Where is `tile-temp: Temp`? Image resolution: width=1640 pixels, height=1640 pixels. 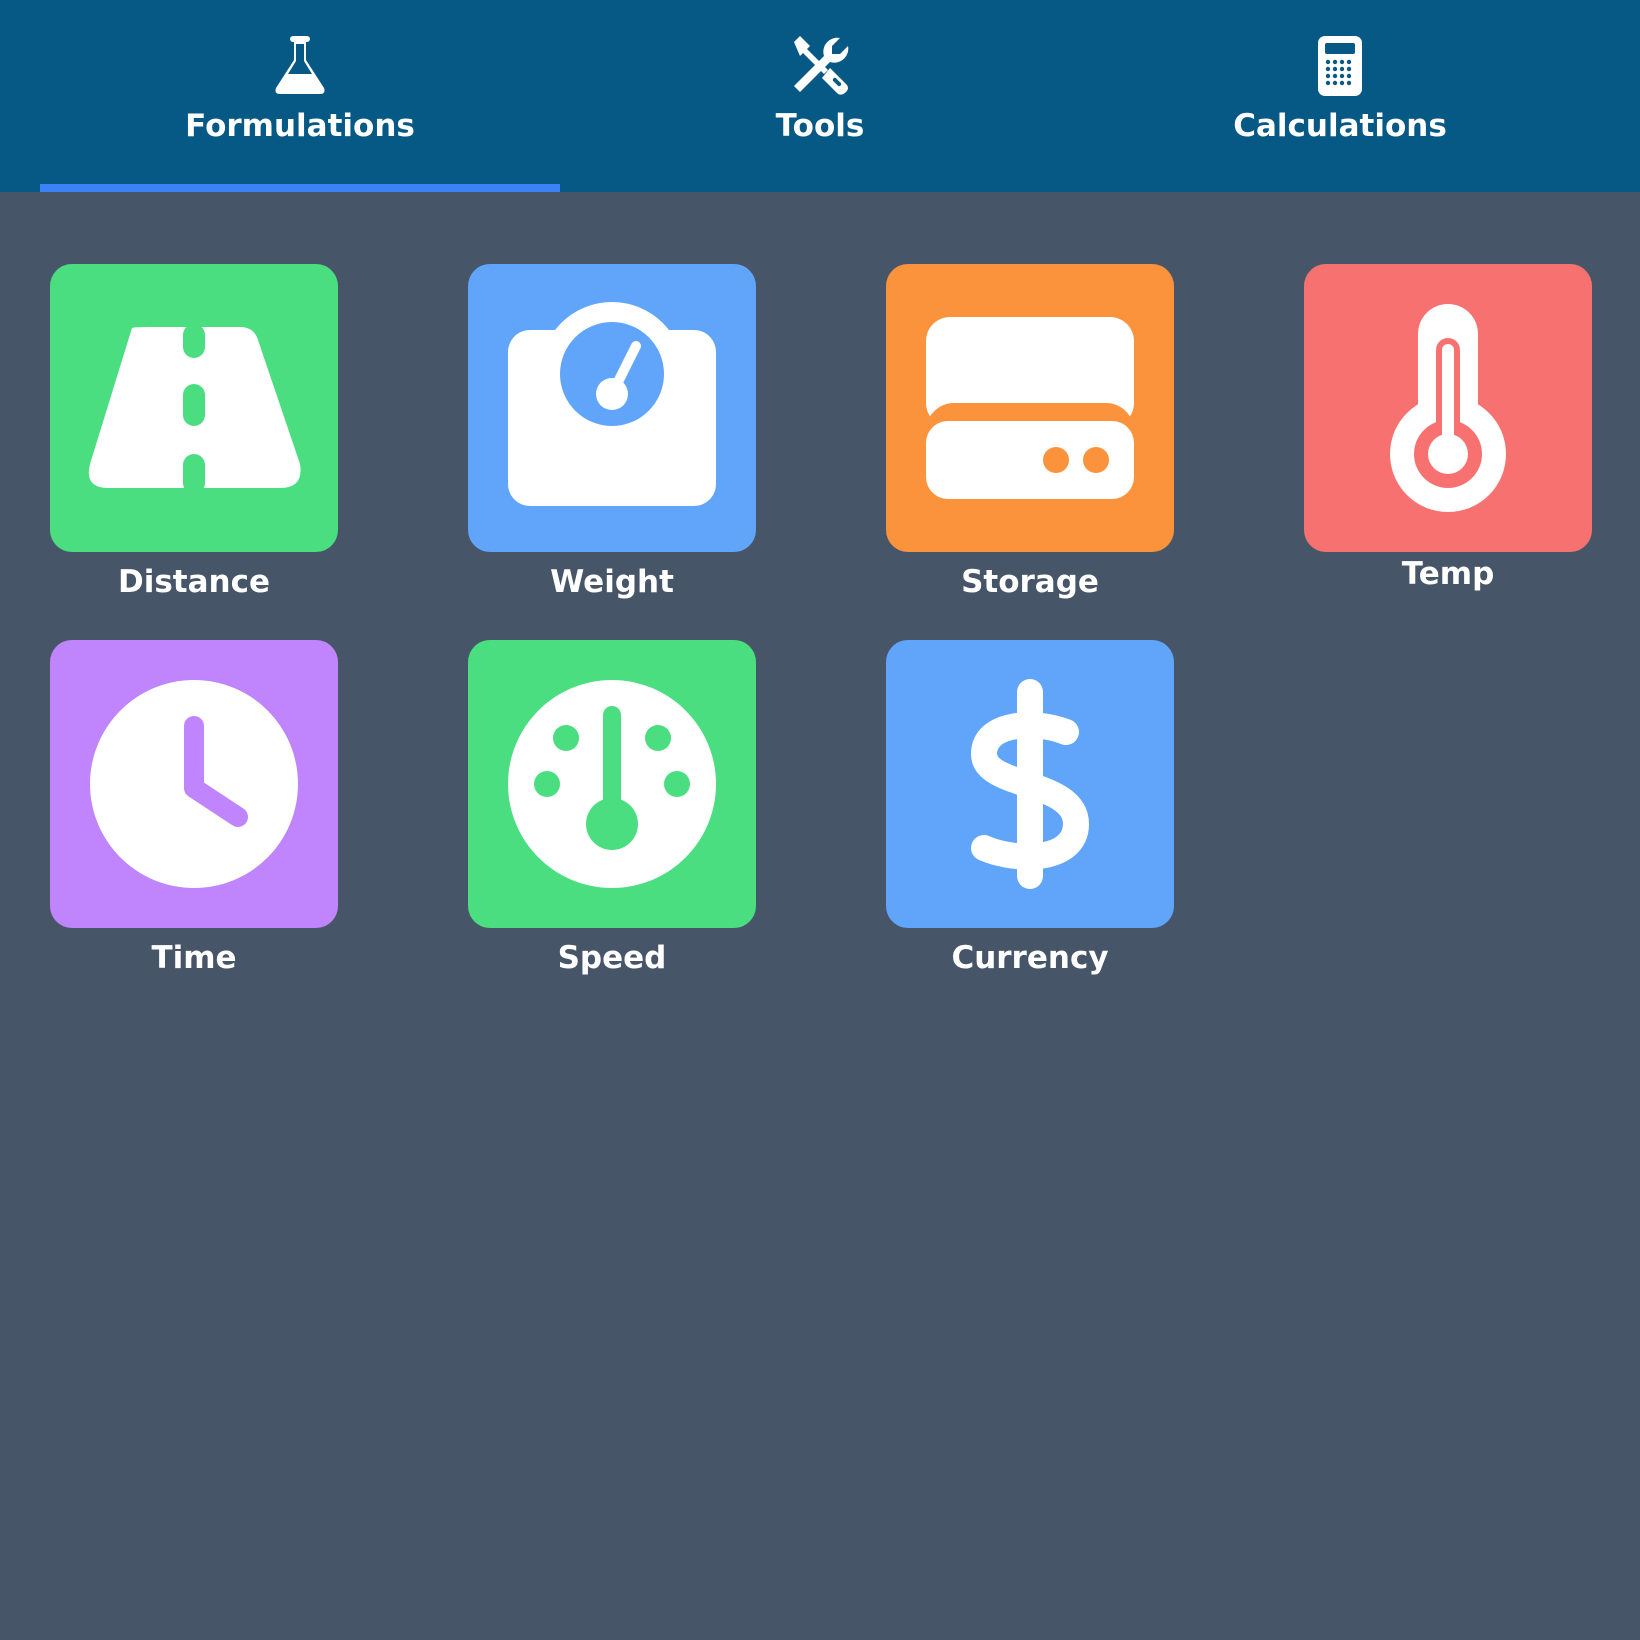 tile-temp: Temp is located at coordinates (1448, 428).